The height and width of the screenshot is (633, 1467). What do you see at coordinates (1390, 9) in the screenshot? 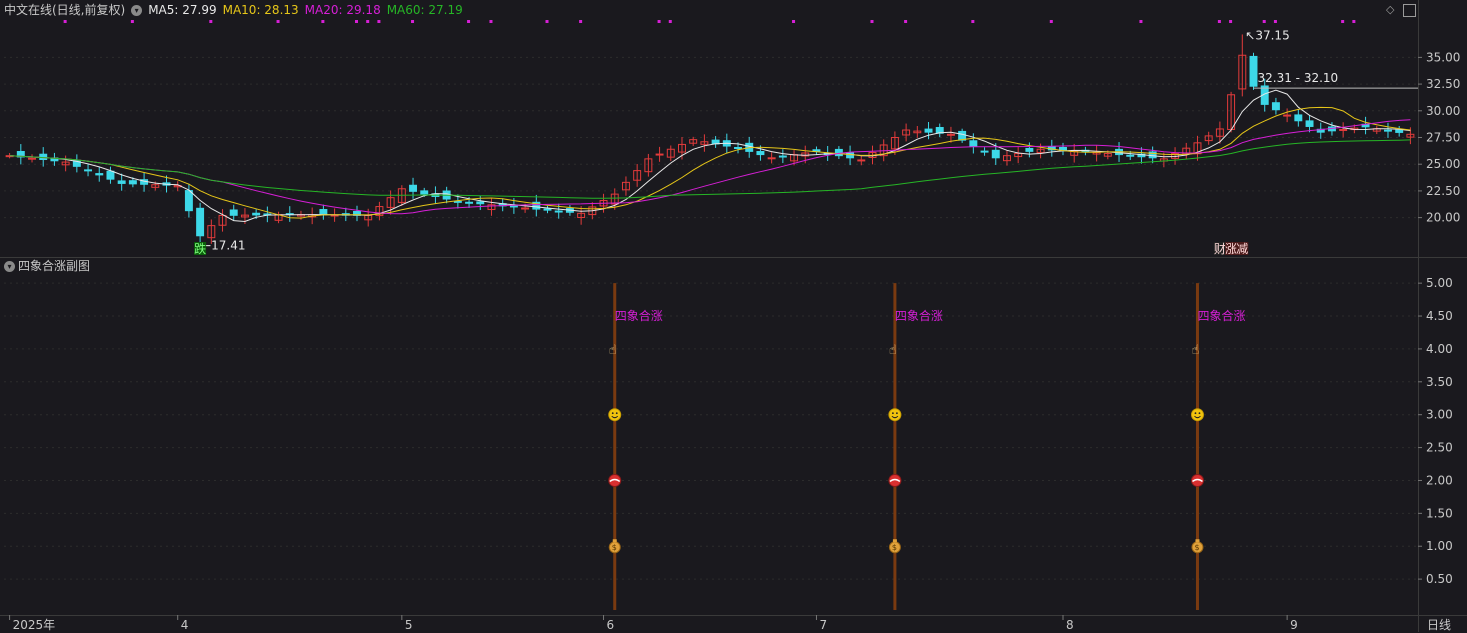
I see `diamond-icon: ◇` at bounding box center [1390, 9].